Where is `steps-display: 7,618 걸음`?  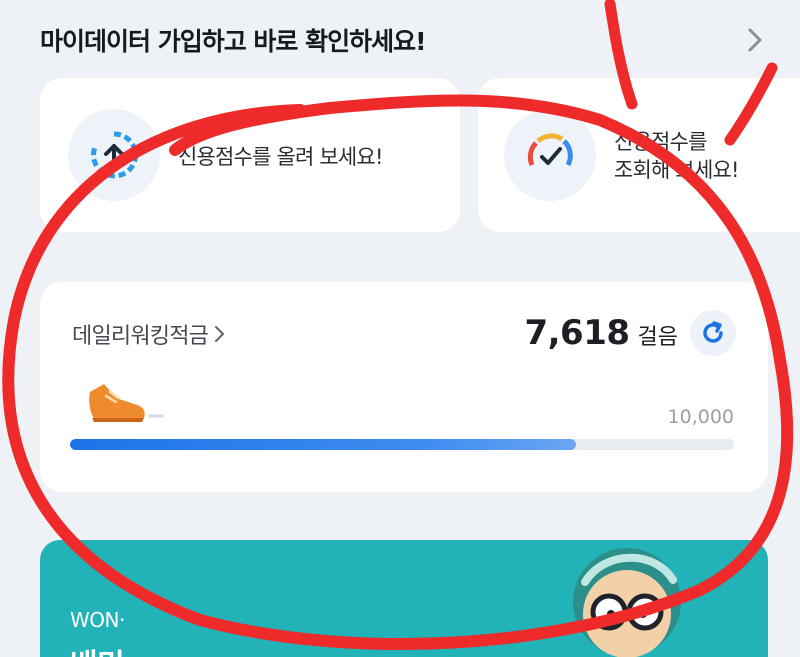
steps-display: 7,618 걸음 is located at coordinates (630, 333).